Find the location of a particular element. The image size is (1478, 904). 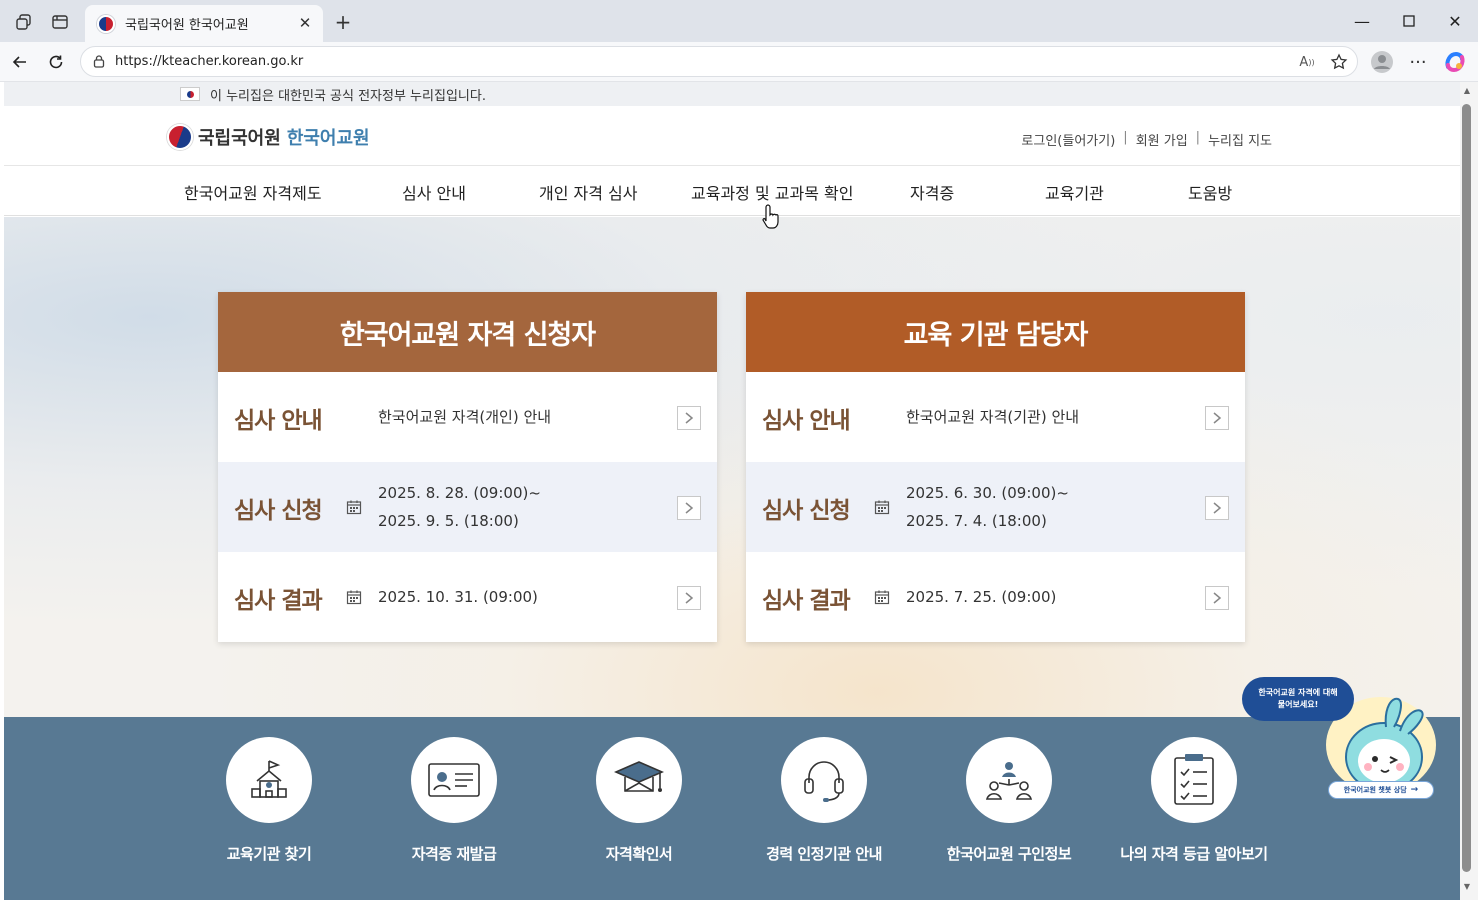

browser-titlebar: 국립국어원 한국어교원 ✕ + — ✕ is located at coordinates (739, 21).